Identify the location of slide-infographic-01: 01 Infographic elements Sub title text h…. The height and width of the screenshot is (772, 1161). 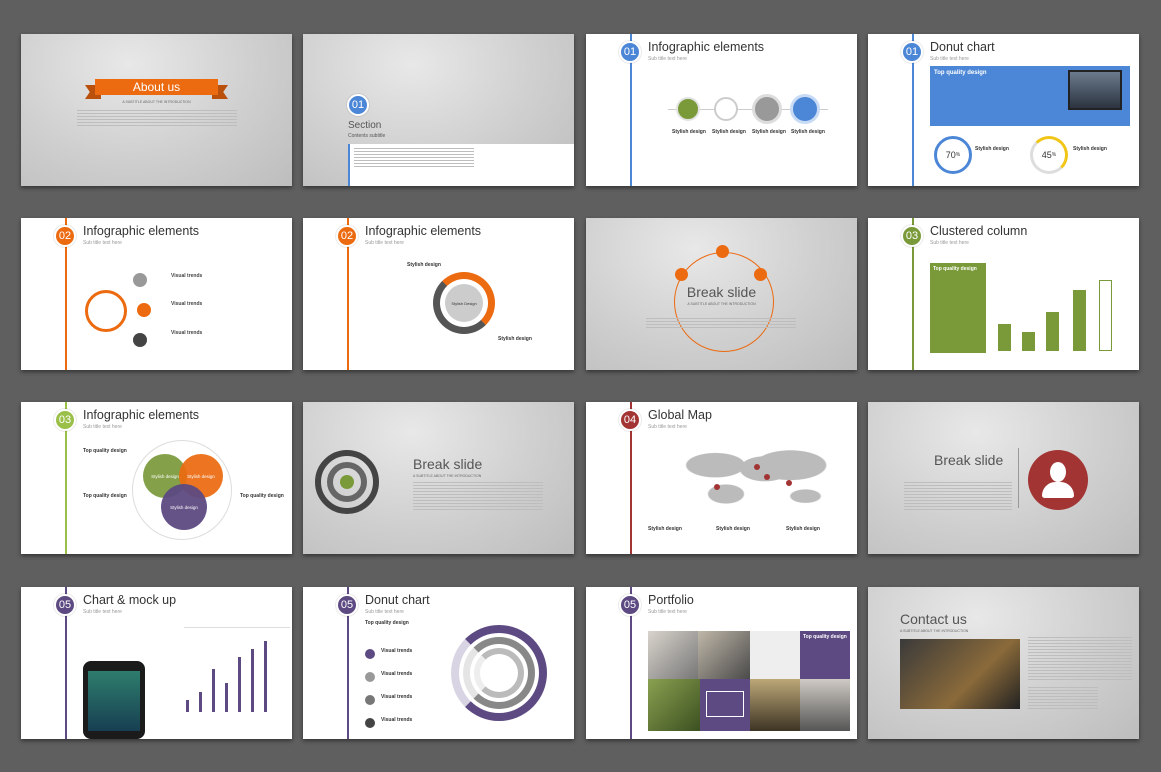
(721, 110).